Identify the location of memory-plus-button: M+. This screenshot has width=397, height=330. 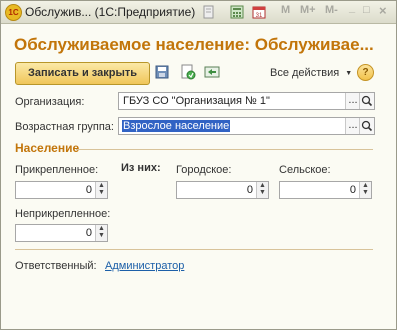
(308, 10).